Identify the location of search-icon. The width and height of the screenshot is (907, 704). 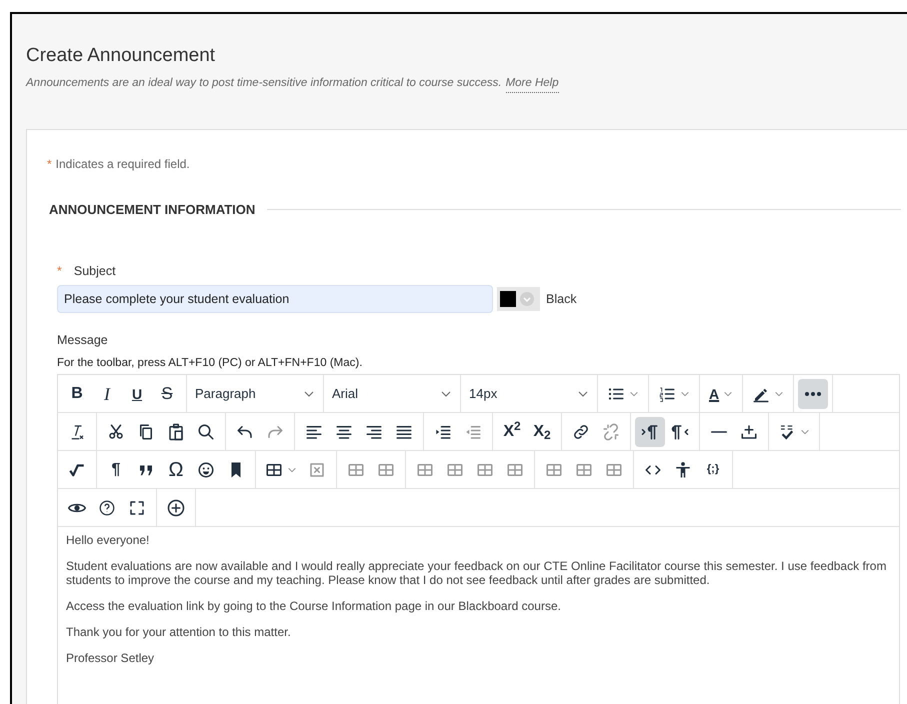
(206, 431).